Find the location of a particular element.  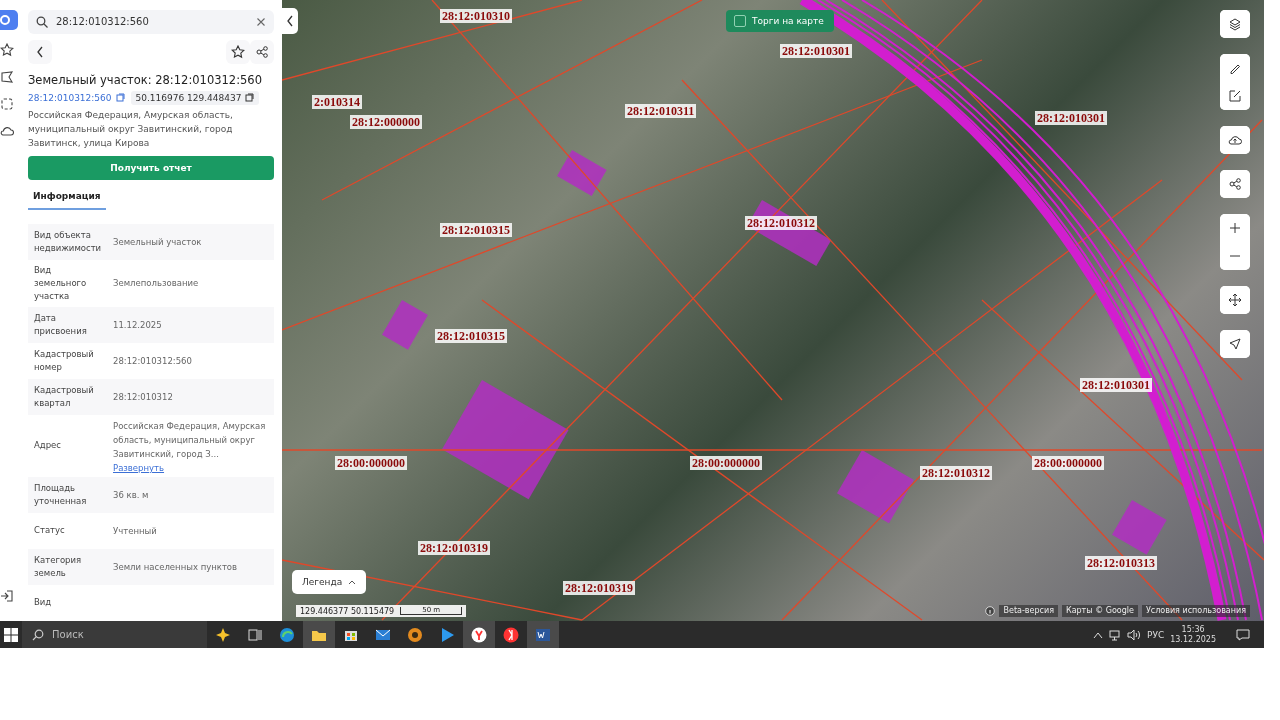

navigation-arrow-icon is located at coordinates (1235, 344).